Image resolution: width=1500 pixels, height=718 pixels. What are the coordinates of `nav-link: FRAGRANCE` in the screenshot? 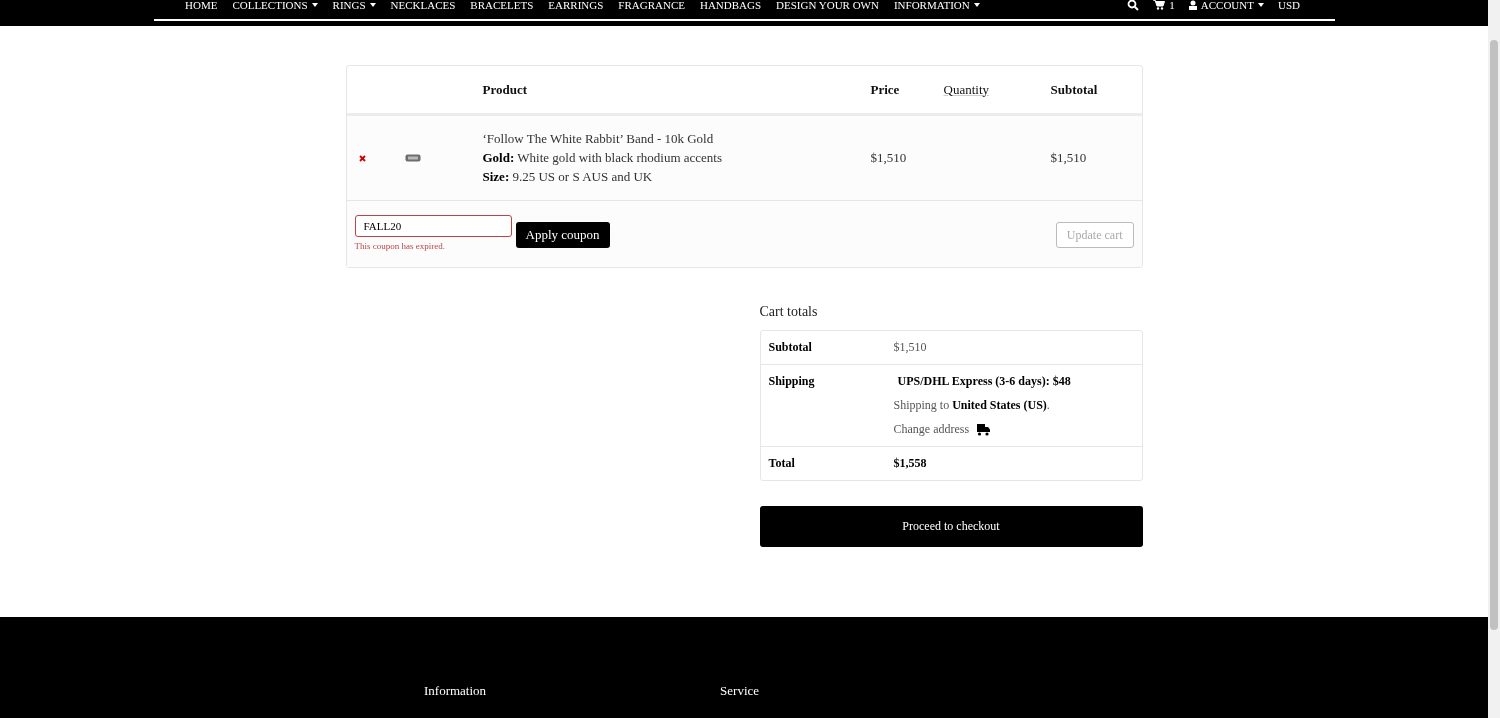 It's located at (651, 5).